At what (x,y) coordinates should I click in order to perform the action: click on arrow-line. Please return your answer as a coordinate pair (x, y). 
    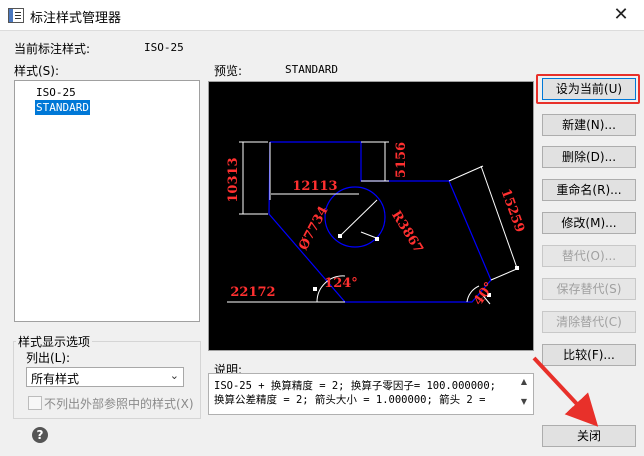
    Looking at the image, I should click on (565, 391).